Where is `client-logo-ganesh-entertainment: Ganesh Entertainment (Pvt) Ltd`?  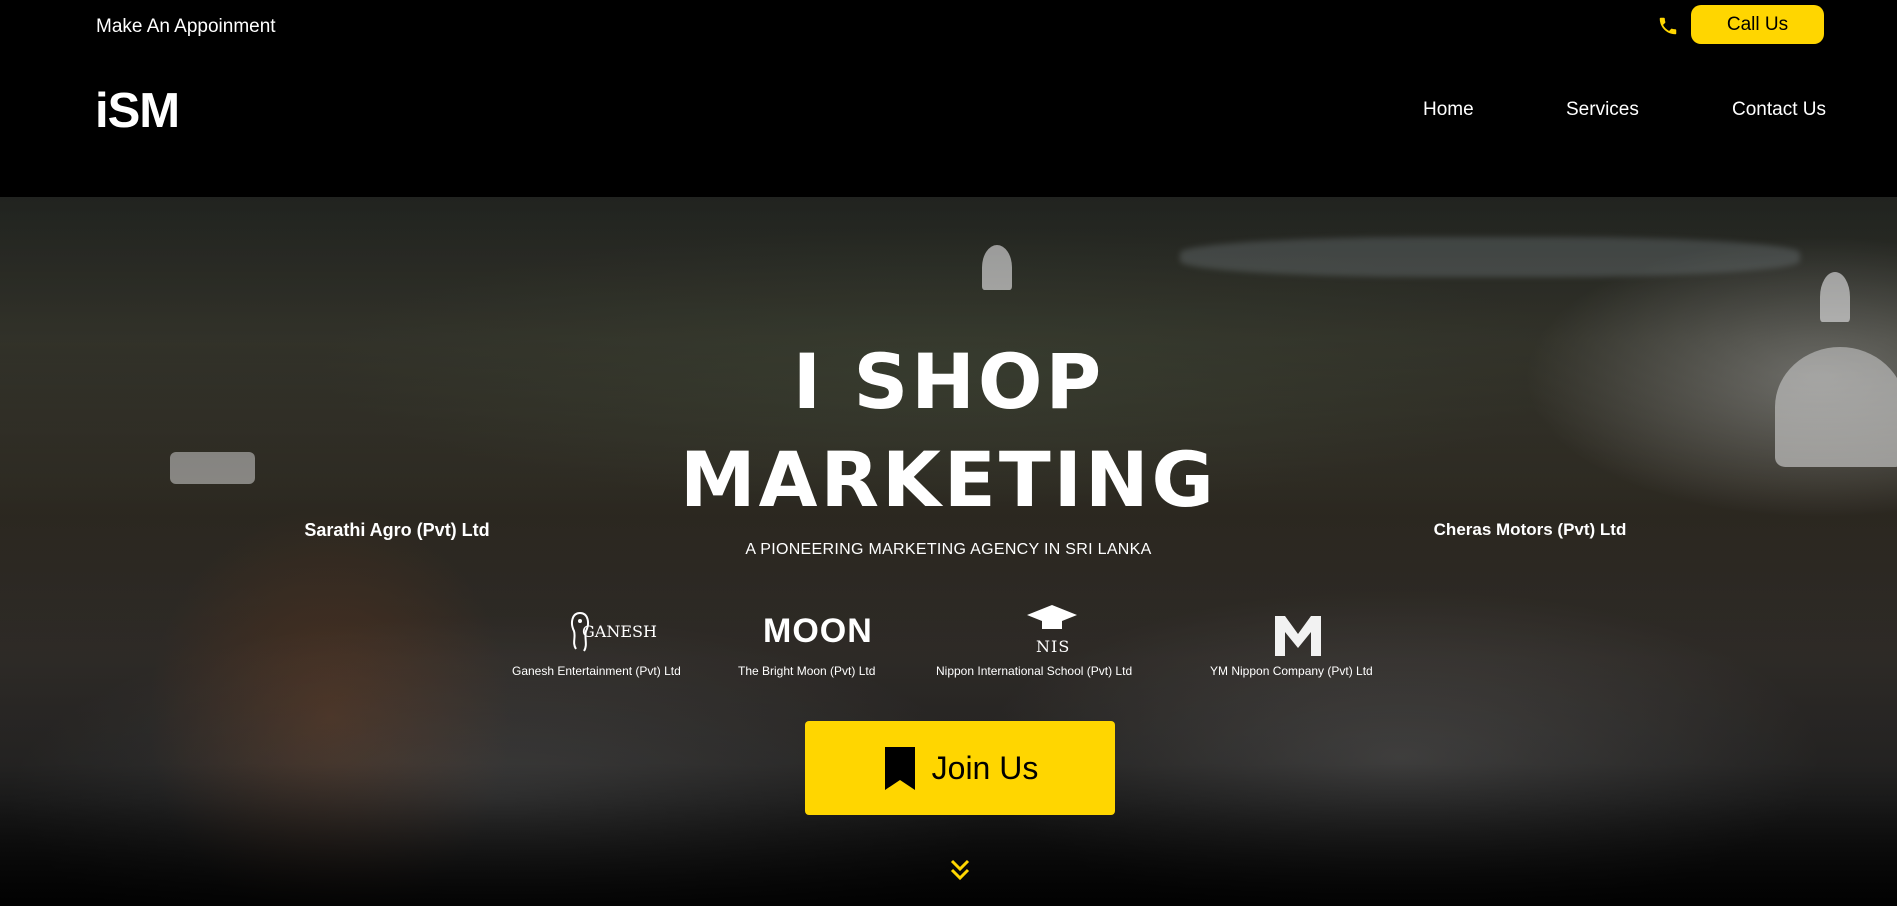 client-logo-ganesh-entertainment: Ganesh Entertainment (Pvt) Ltd is located at coordinates (596, 671).